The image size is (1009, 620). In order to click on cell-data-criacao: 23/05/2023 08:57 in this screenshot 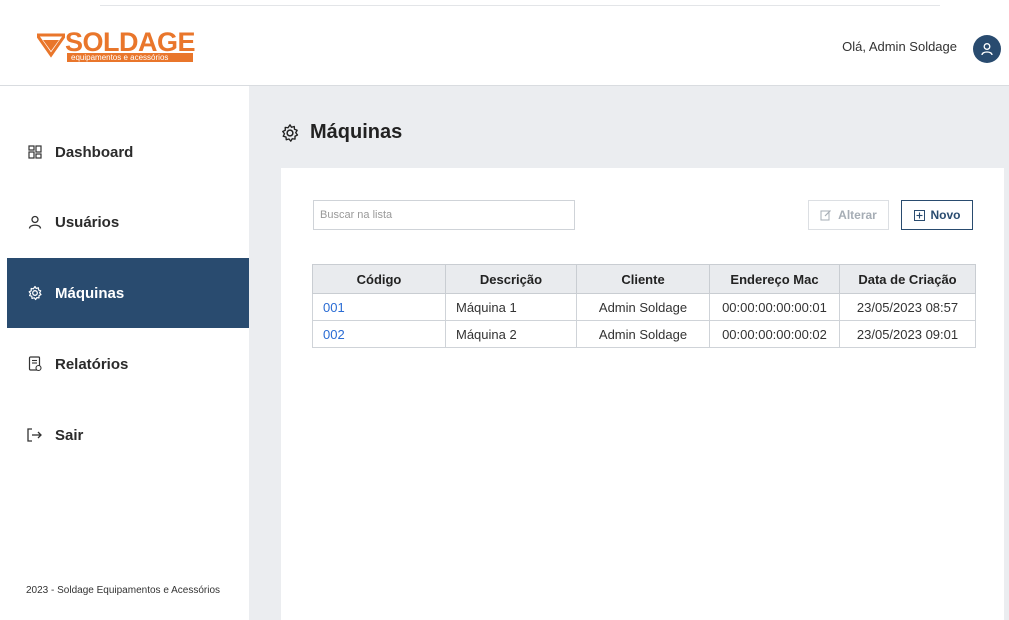, I will do `click(907, 307)`.